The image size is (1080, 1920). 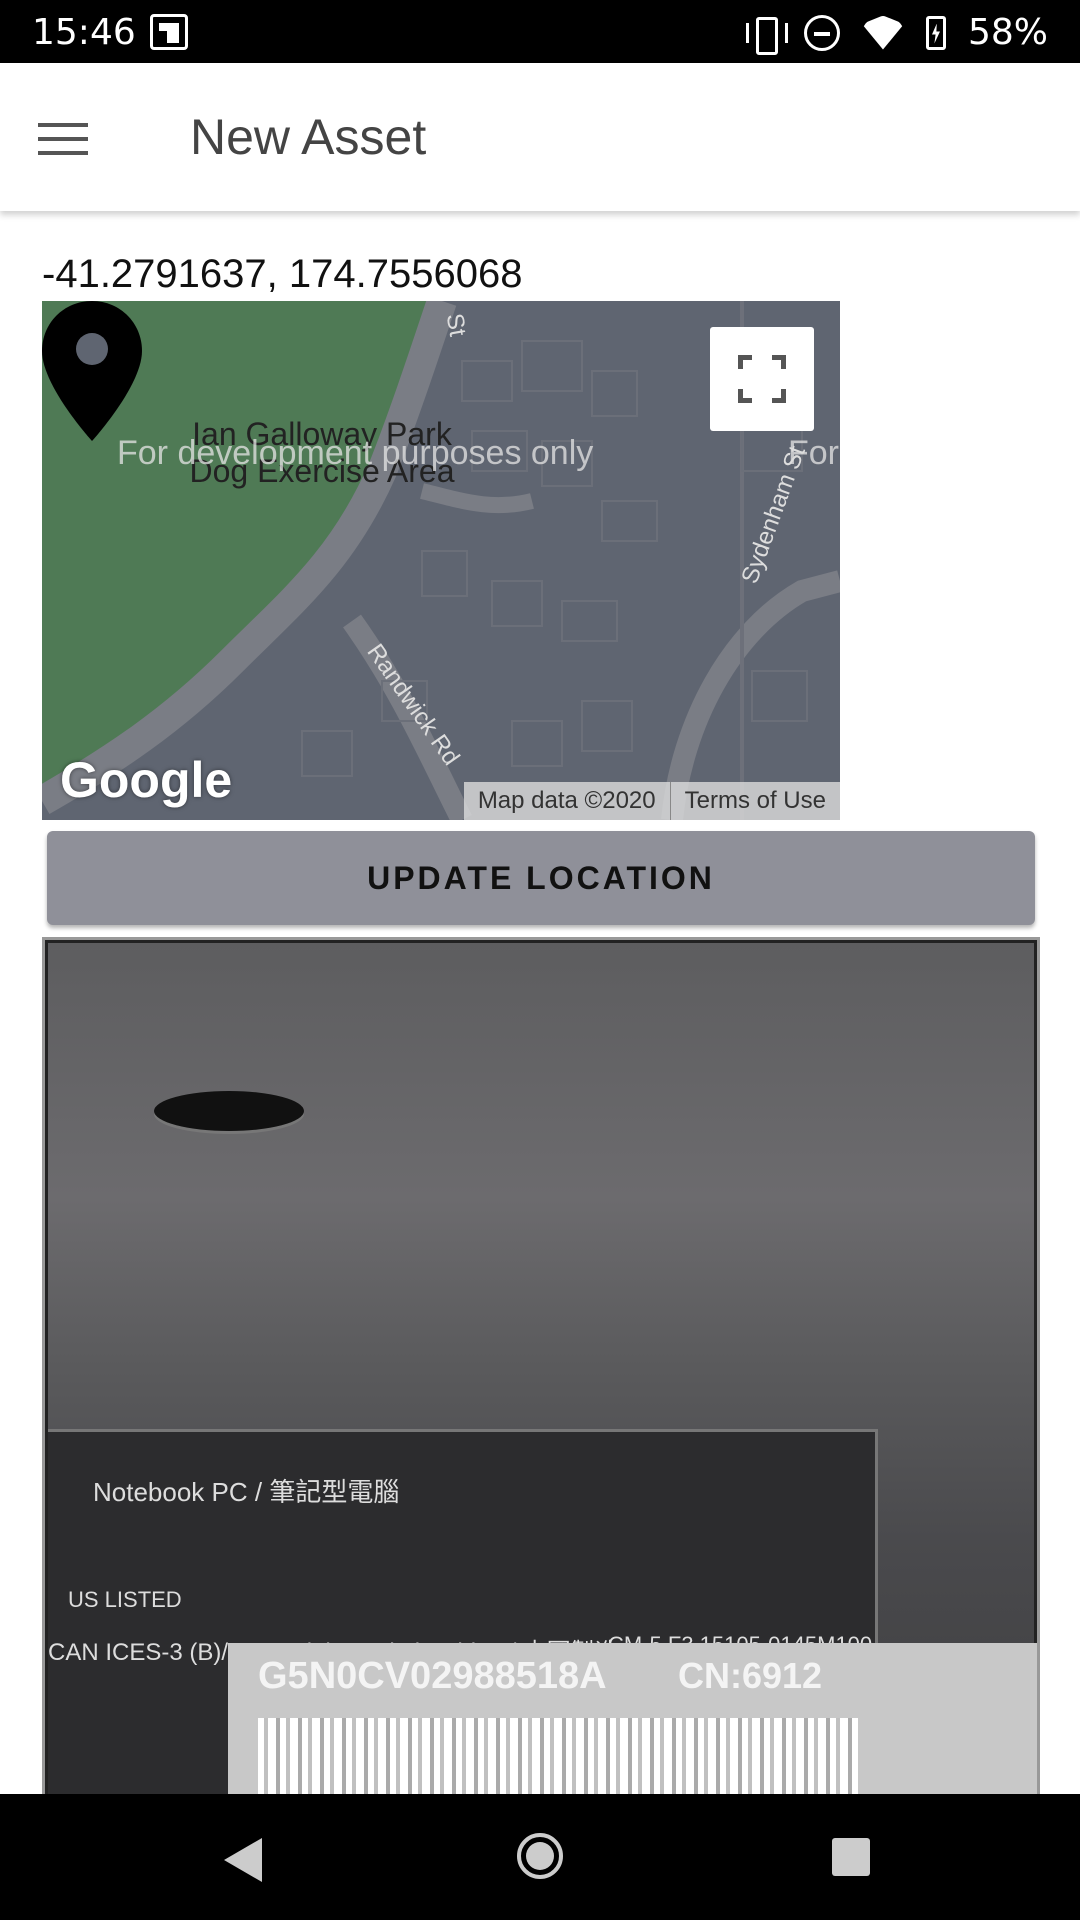 I want to click on location-pin-icon, so click(x=92, y=371).